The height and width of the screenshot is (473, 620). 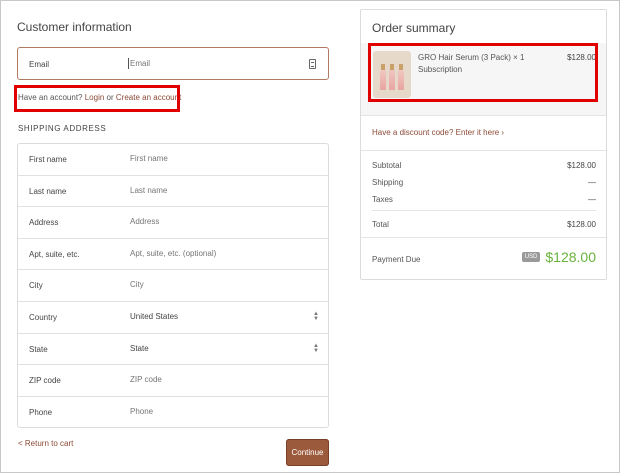 I want to click on customer-info-title: Customer information, so click(x=74, y=27).